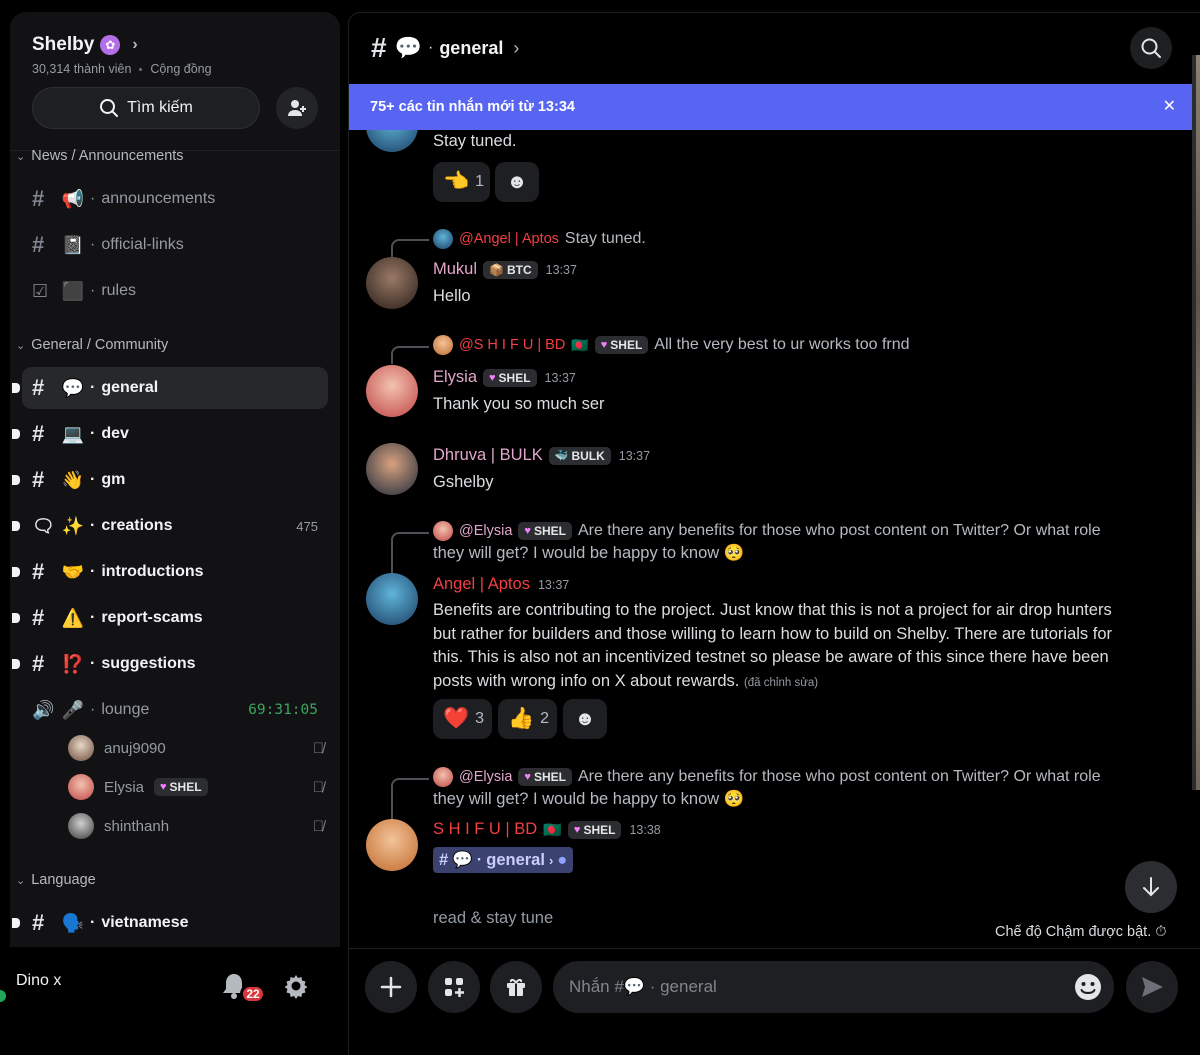 This screenshot has height=1055, width=1200. Describe the element at coordinates (100, 345) in the screenshot. I see `category-label: General / Community` at that location.